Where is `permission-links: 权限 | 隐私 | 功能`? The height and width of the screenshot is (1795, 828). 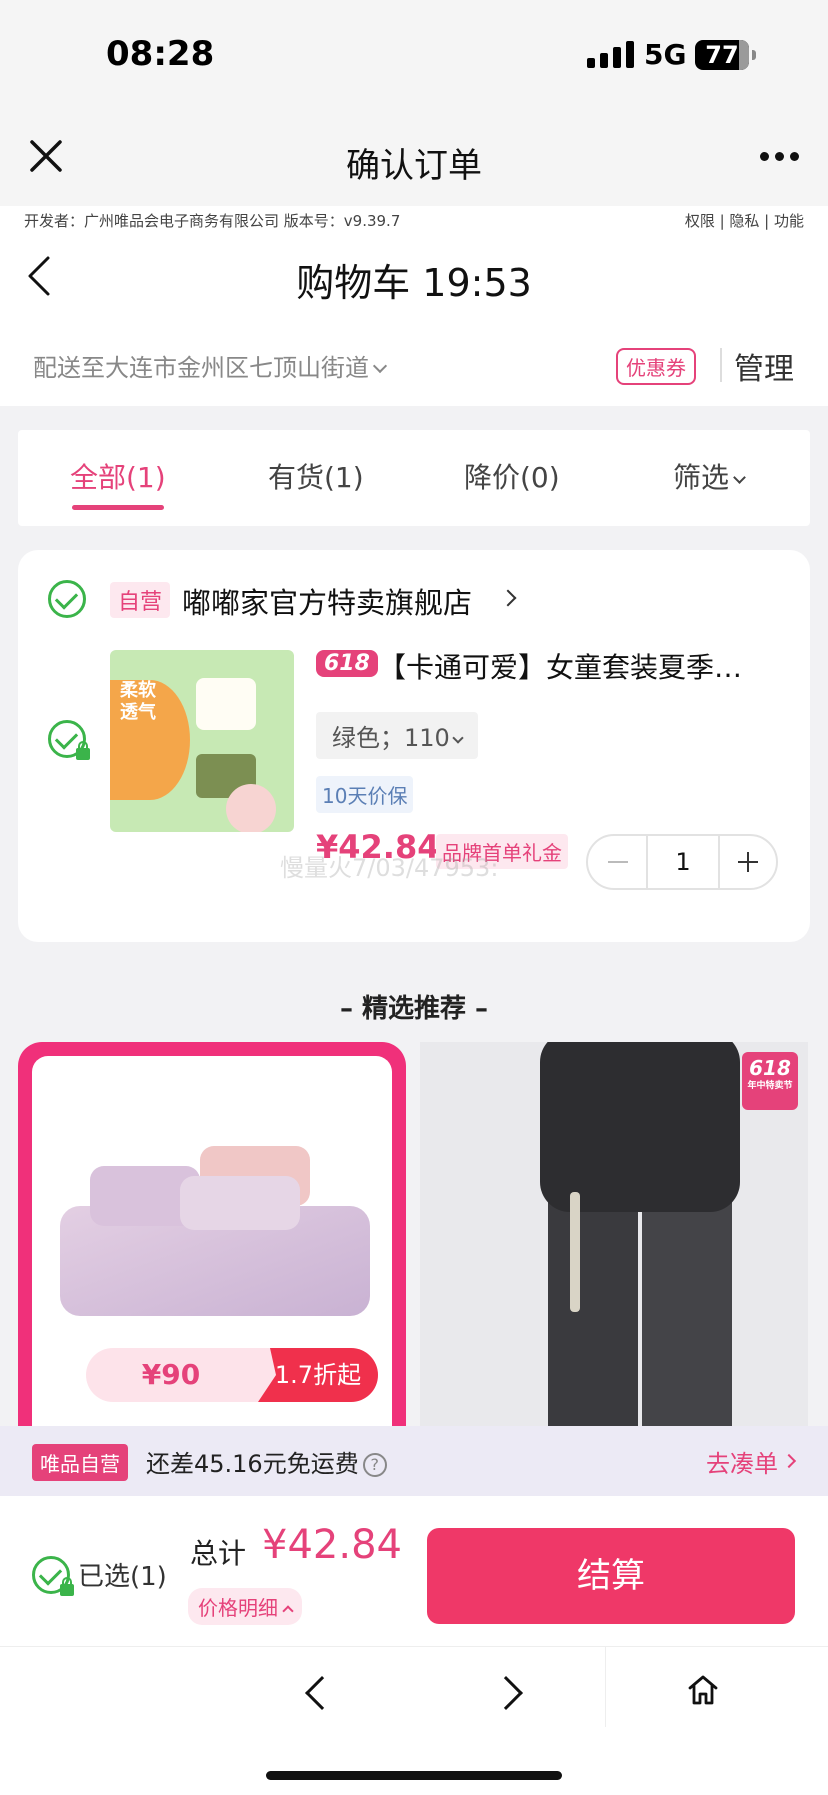
permission-links: 权限 | 隐私 | 功能 is located at coordinates (744, 220).